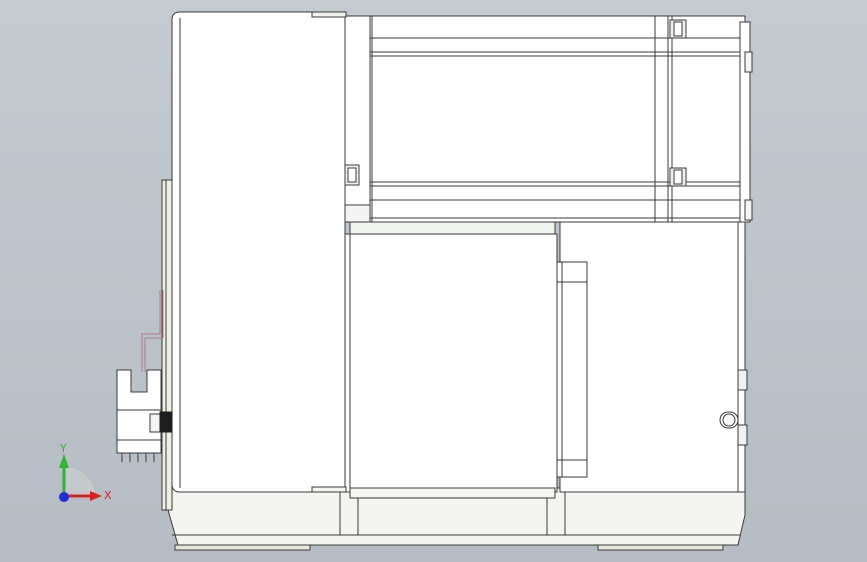 This screenshot has height=562, width=867. I want to click on right-housing, so click(653, 357).